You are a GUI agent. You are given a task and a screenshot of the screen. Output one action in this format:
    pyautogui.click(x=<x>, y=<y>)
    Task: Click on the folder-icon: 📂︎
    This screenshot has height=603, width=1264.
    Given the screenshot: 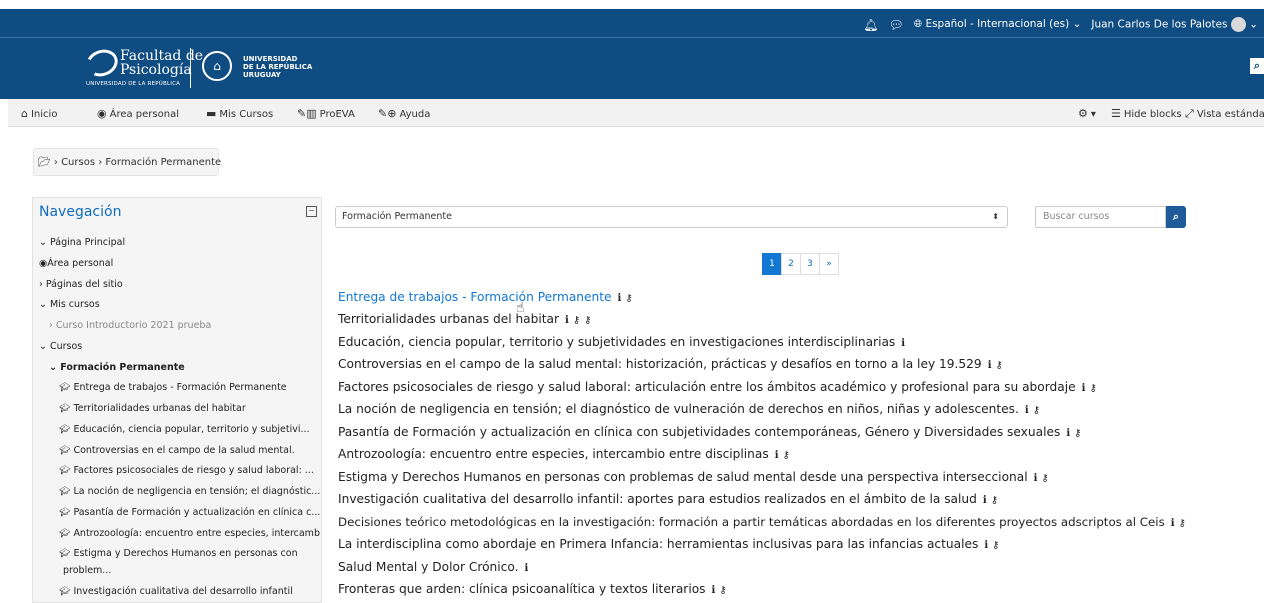 What is the action you would take?
    pyautogui.click(x=44, y=162)
    